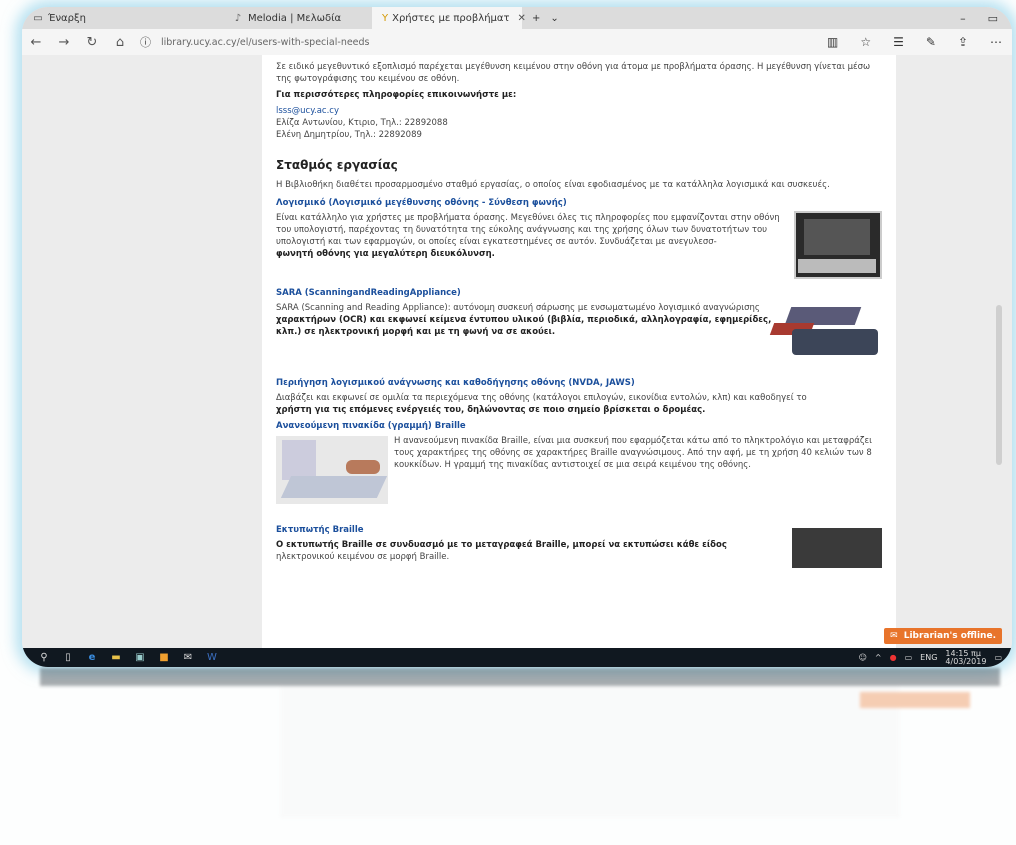 The image size is (1016, 845). Describe the element at coordinates (949, 636) in the screenshot. I see `chat-label: Librarian's offline.` at that location.